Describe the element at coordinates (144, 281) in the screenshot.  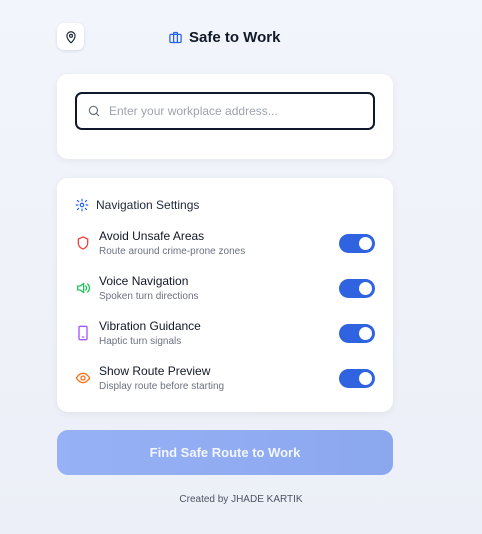
I see `setting-label: Voice Navigation` at that location.